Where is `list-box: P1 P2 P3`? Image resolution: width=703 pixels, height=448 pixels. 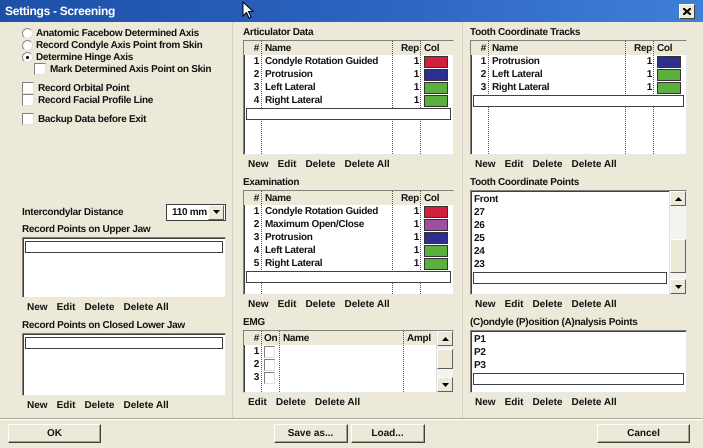
list-box: P1 P2 P3 is located at coordinates (578, 361).